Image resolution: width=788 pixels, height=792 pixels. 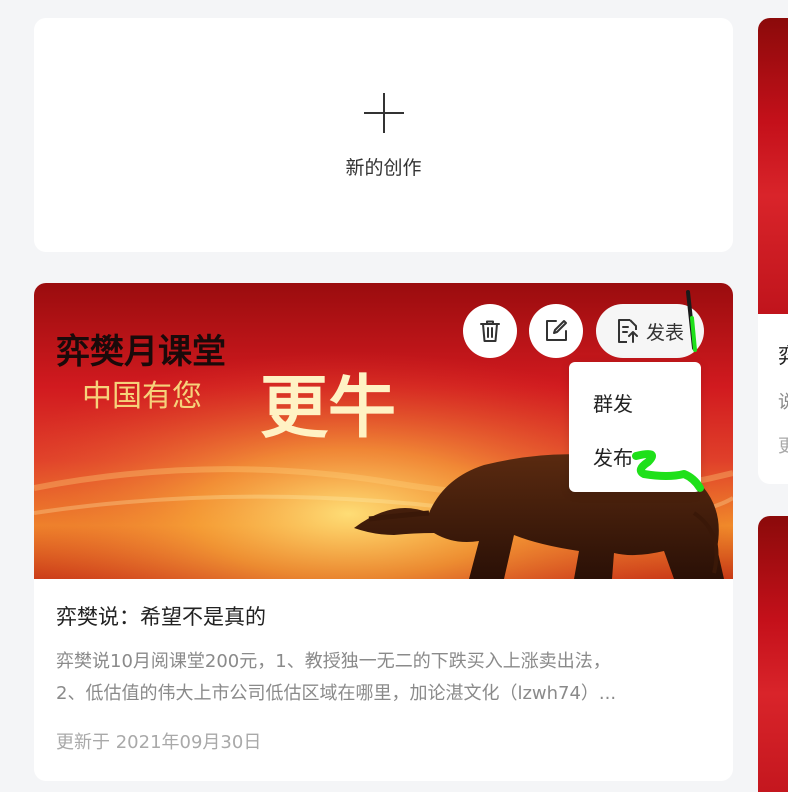 I want to click on publish-label: 发表, so click(x=664, y=332).